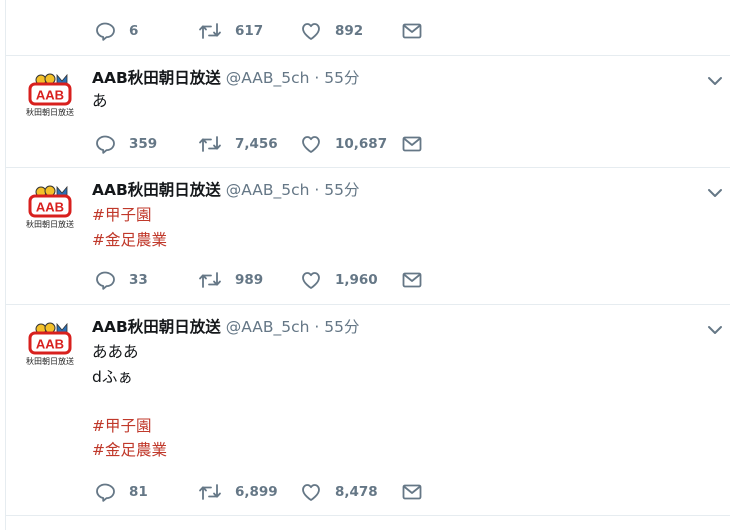 The height and width of the screenshot is (530, 730). I want to click on like-count: 8,478, so click(356, 492).